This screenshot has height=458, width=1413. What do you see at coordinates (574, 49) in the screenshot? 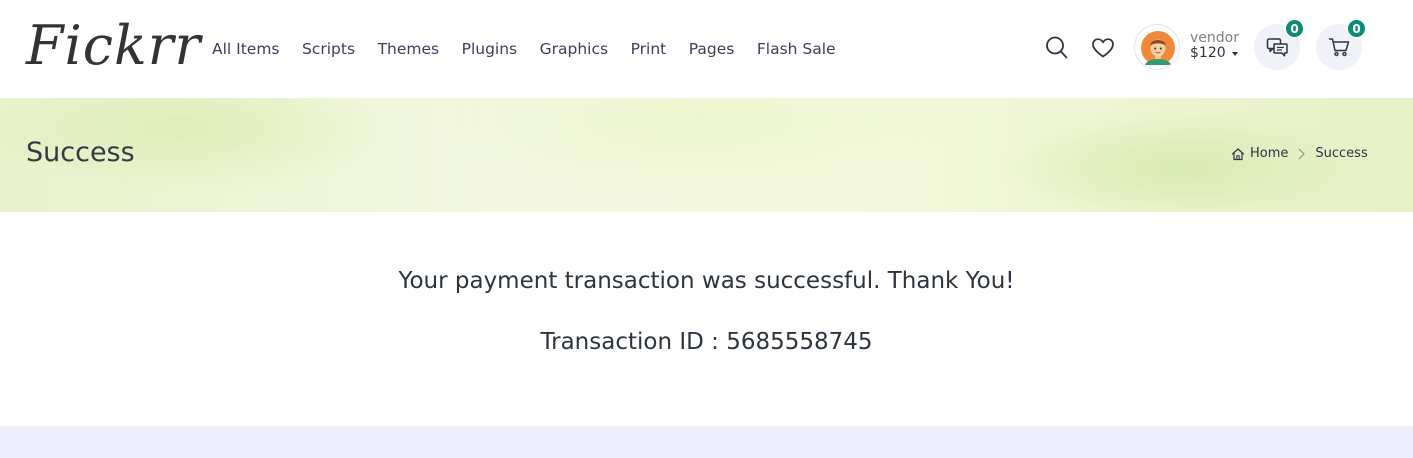
I see `nav-item-graphics: Graphics` at bounding box center [574, 49].